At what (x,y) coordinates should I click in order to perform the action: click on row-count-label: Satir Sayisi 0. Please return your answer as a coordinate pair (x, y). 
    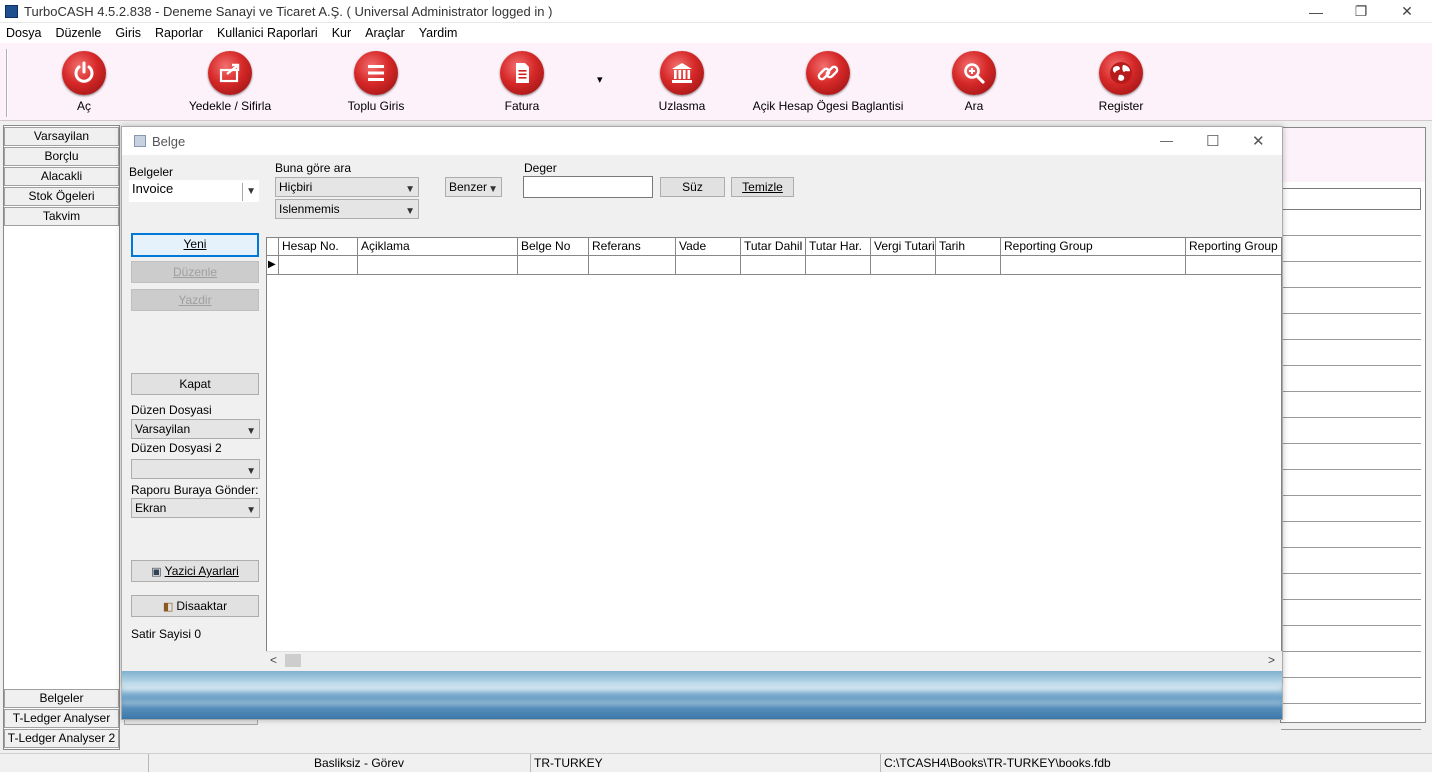
    Looking at the image, I should click on (166, 634).